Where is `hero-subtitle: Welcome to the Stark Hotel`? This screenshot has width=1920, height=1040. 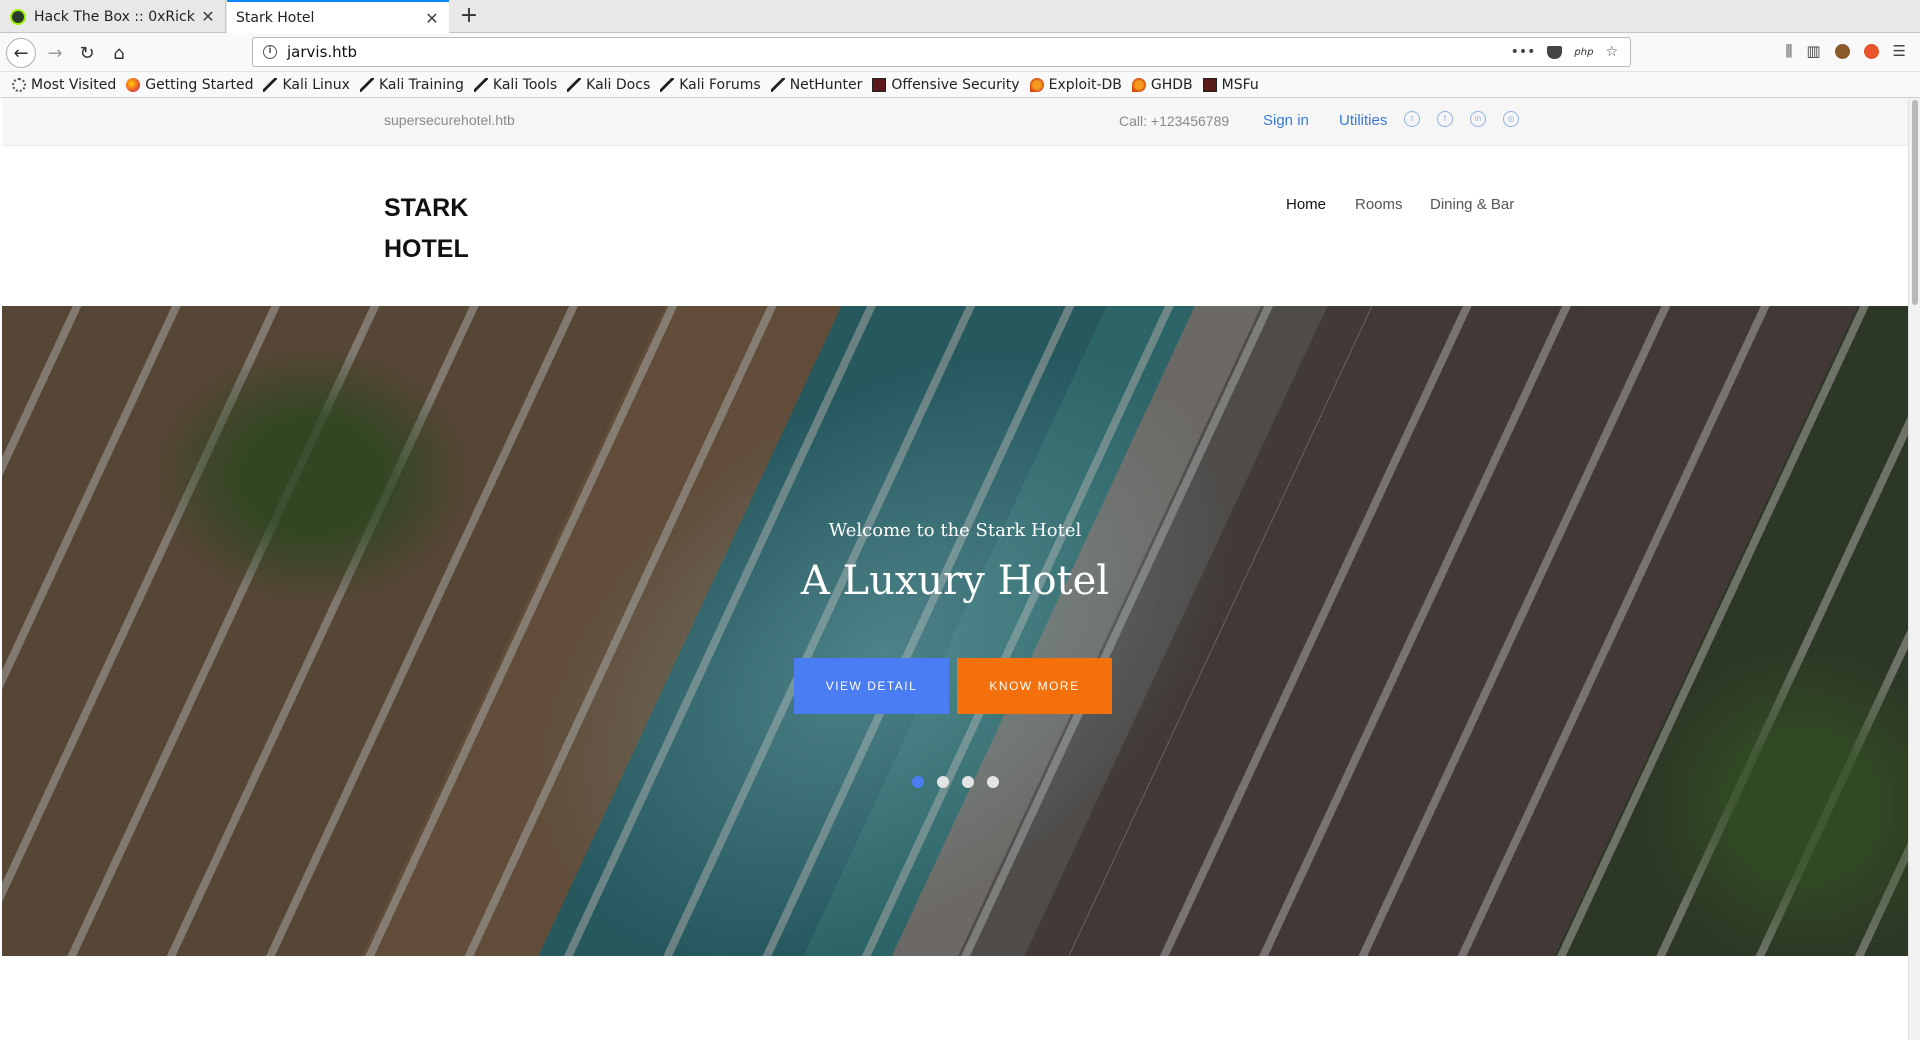
hero-subtitle: Welcome to the Stark Hotel is located at coordinates (955, 530).